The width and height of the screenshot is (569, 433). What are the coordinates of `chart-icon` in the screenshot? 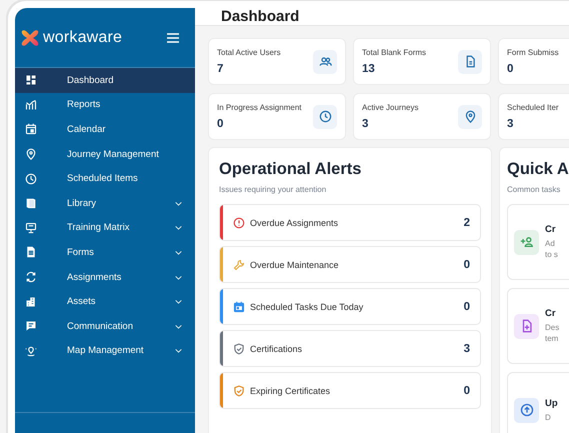 It's located at (31, 104).